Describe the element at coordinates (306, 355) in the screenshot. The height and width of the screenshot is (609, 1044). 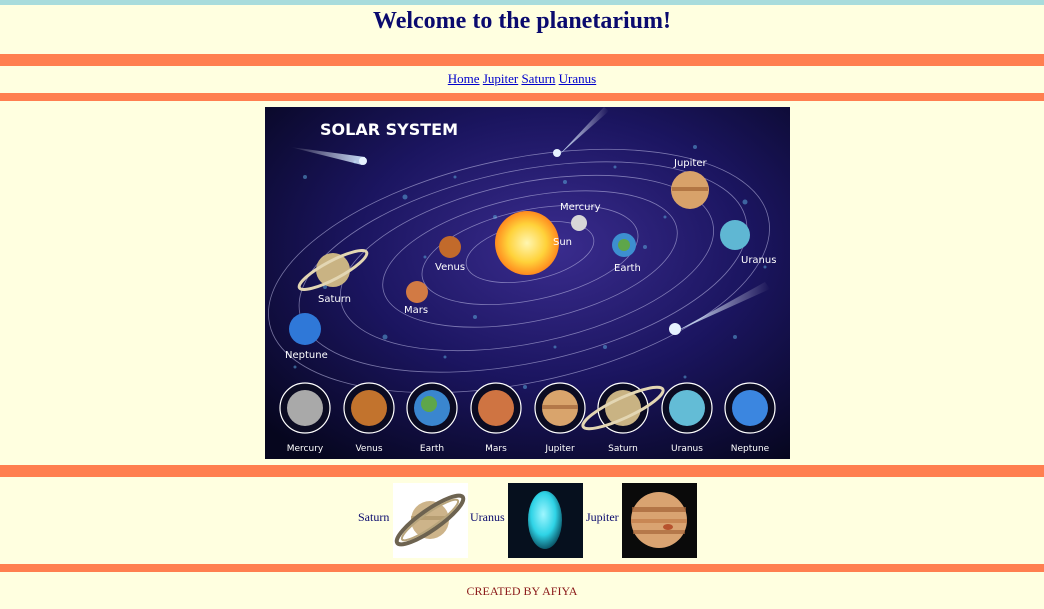
I see `label-neptune: Neptune` at that location.